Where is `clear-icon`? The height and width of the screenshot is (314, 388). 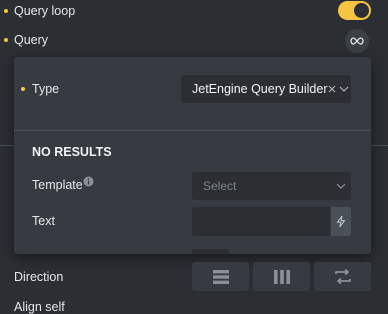
clear-icon is located at coordinates (333, 89).